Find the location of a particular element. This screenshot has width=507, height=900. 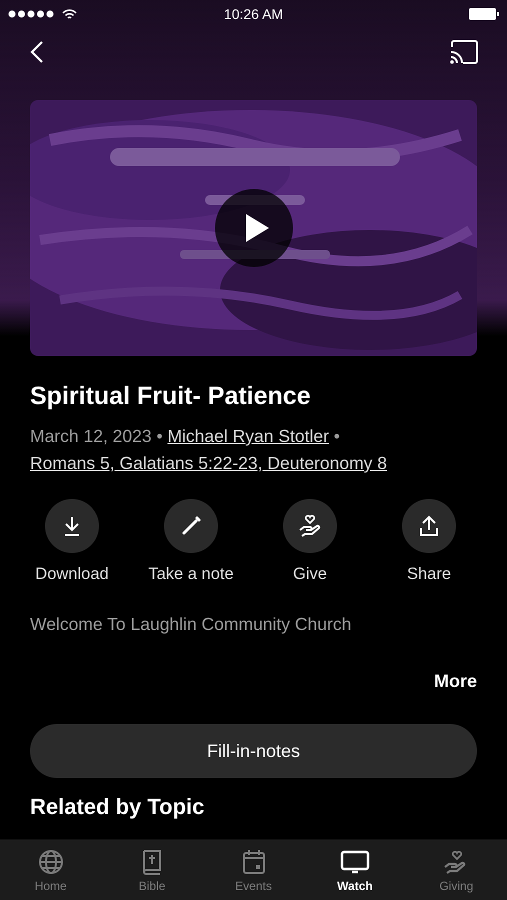

fill-in-notes-button: Fill-in-notes is located at coordinates (253, 751).